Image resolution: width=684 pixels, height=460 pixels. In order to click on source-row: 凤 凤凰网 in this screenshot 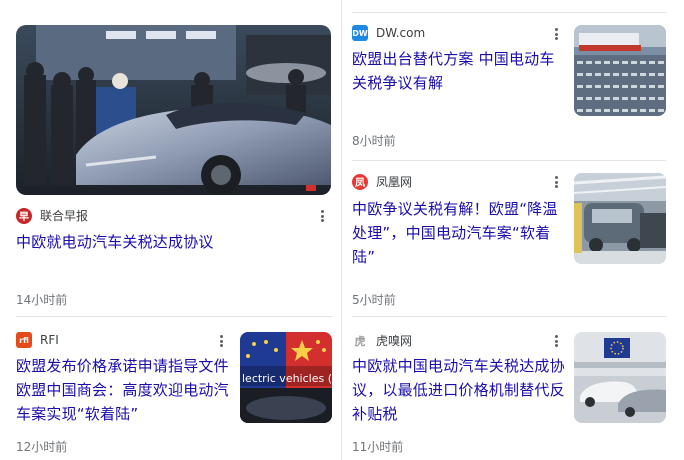, I will do `click(382, 181)`.